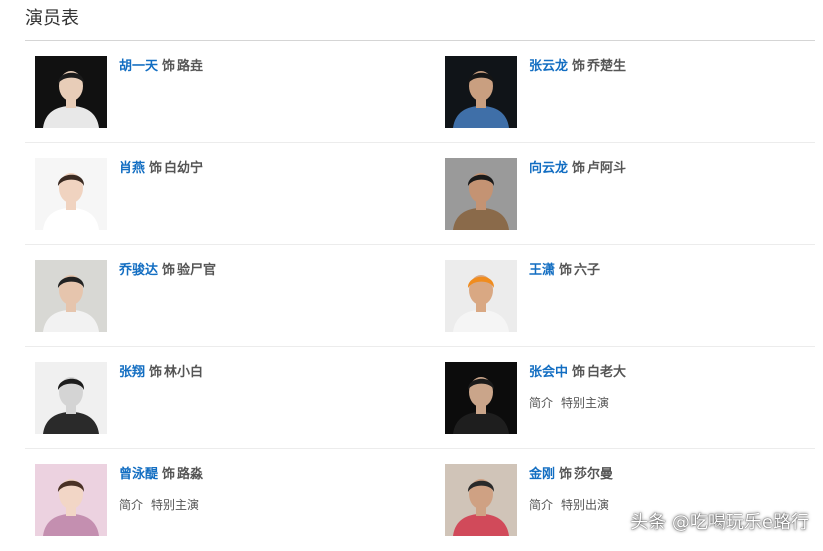 The width and height of the screenshot is (823, 551). I want to click on cast-item: 金刚饰莎尔曼简介 特别出演, so click(625, 500).